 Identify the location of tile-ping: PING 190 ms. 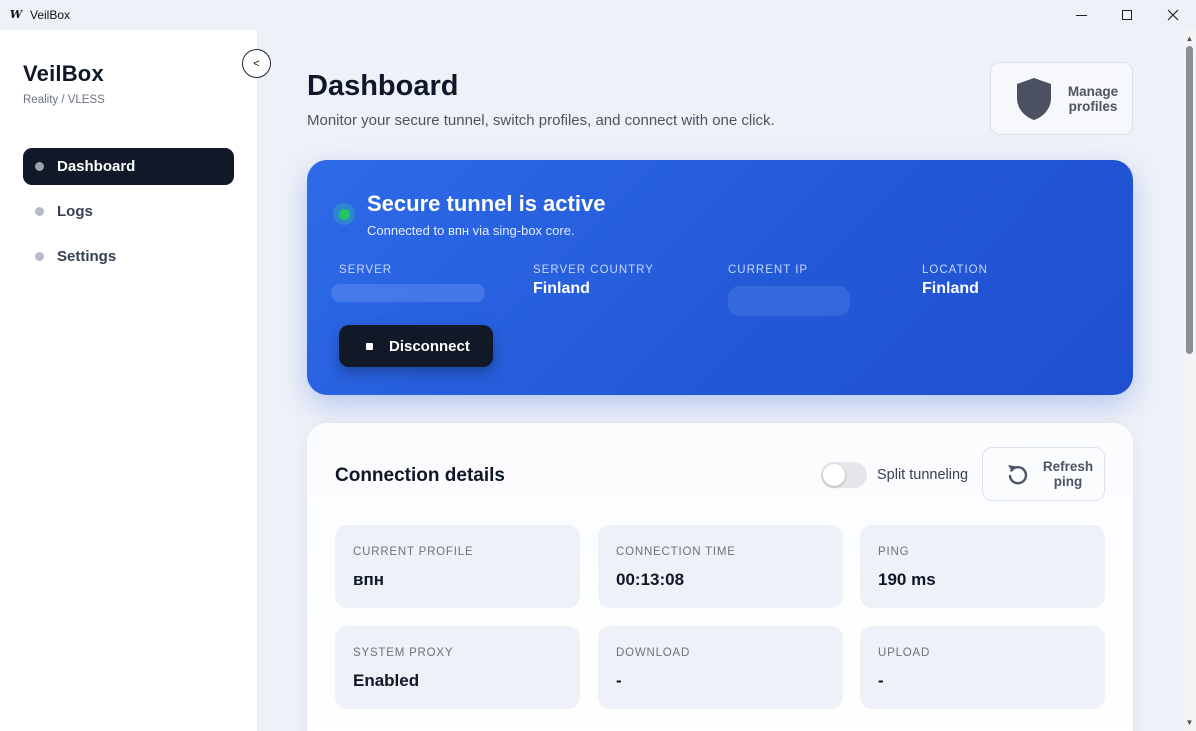
(982, 566).